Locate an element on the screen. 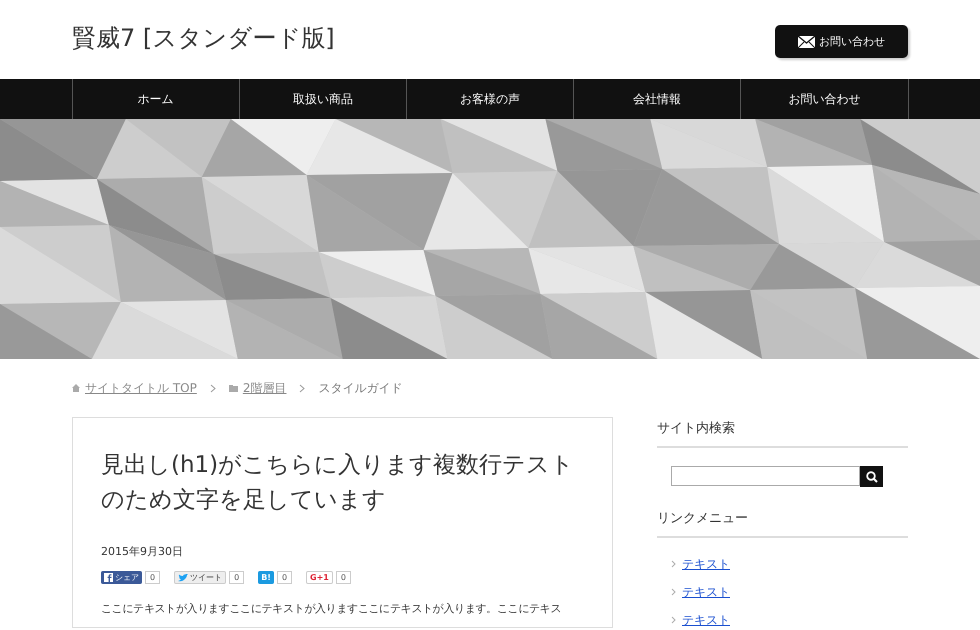 Image resolution: width=980 pixels, height=630 pixels. sidebar-heading: サイト内検索 is located at coordinates (782, 432).